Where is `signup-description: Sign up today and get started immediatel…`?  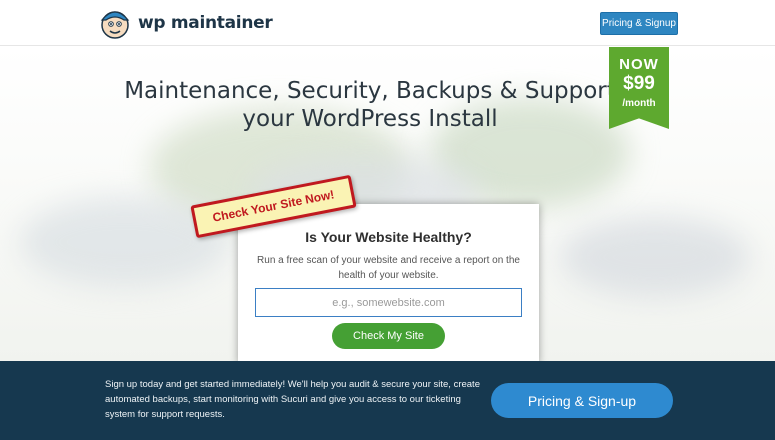
signup-description: Sign up today and get started immediatel… is located at coordinates (292, 399).